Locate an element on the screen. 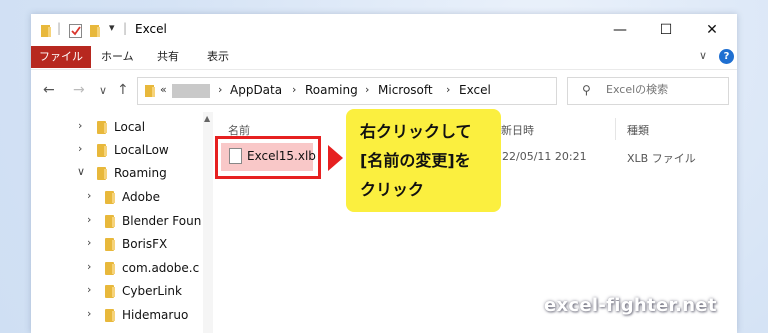 This screenshot has width=768, height=333. path-prefix: « is located at coordinates (163, 89).